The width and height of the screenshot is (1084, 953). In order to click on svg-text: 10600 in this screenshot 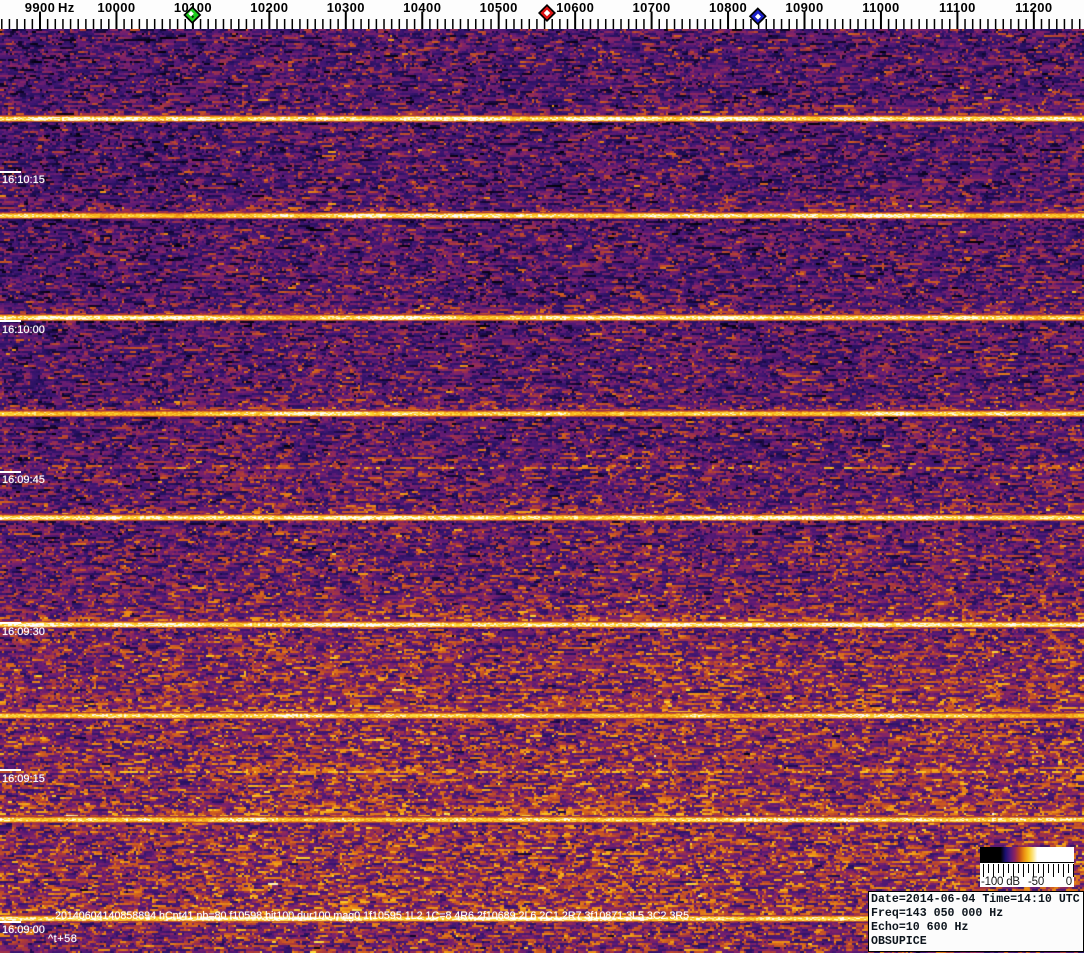, I will do `click(575, 7)`.